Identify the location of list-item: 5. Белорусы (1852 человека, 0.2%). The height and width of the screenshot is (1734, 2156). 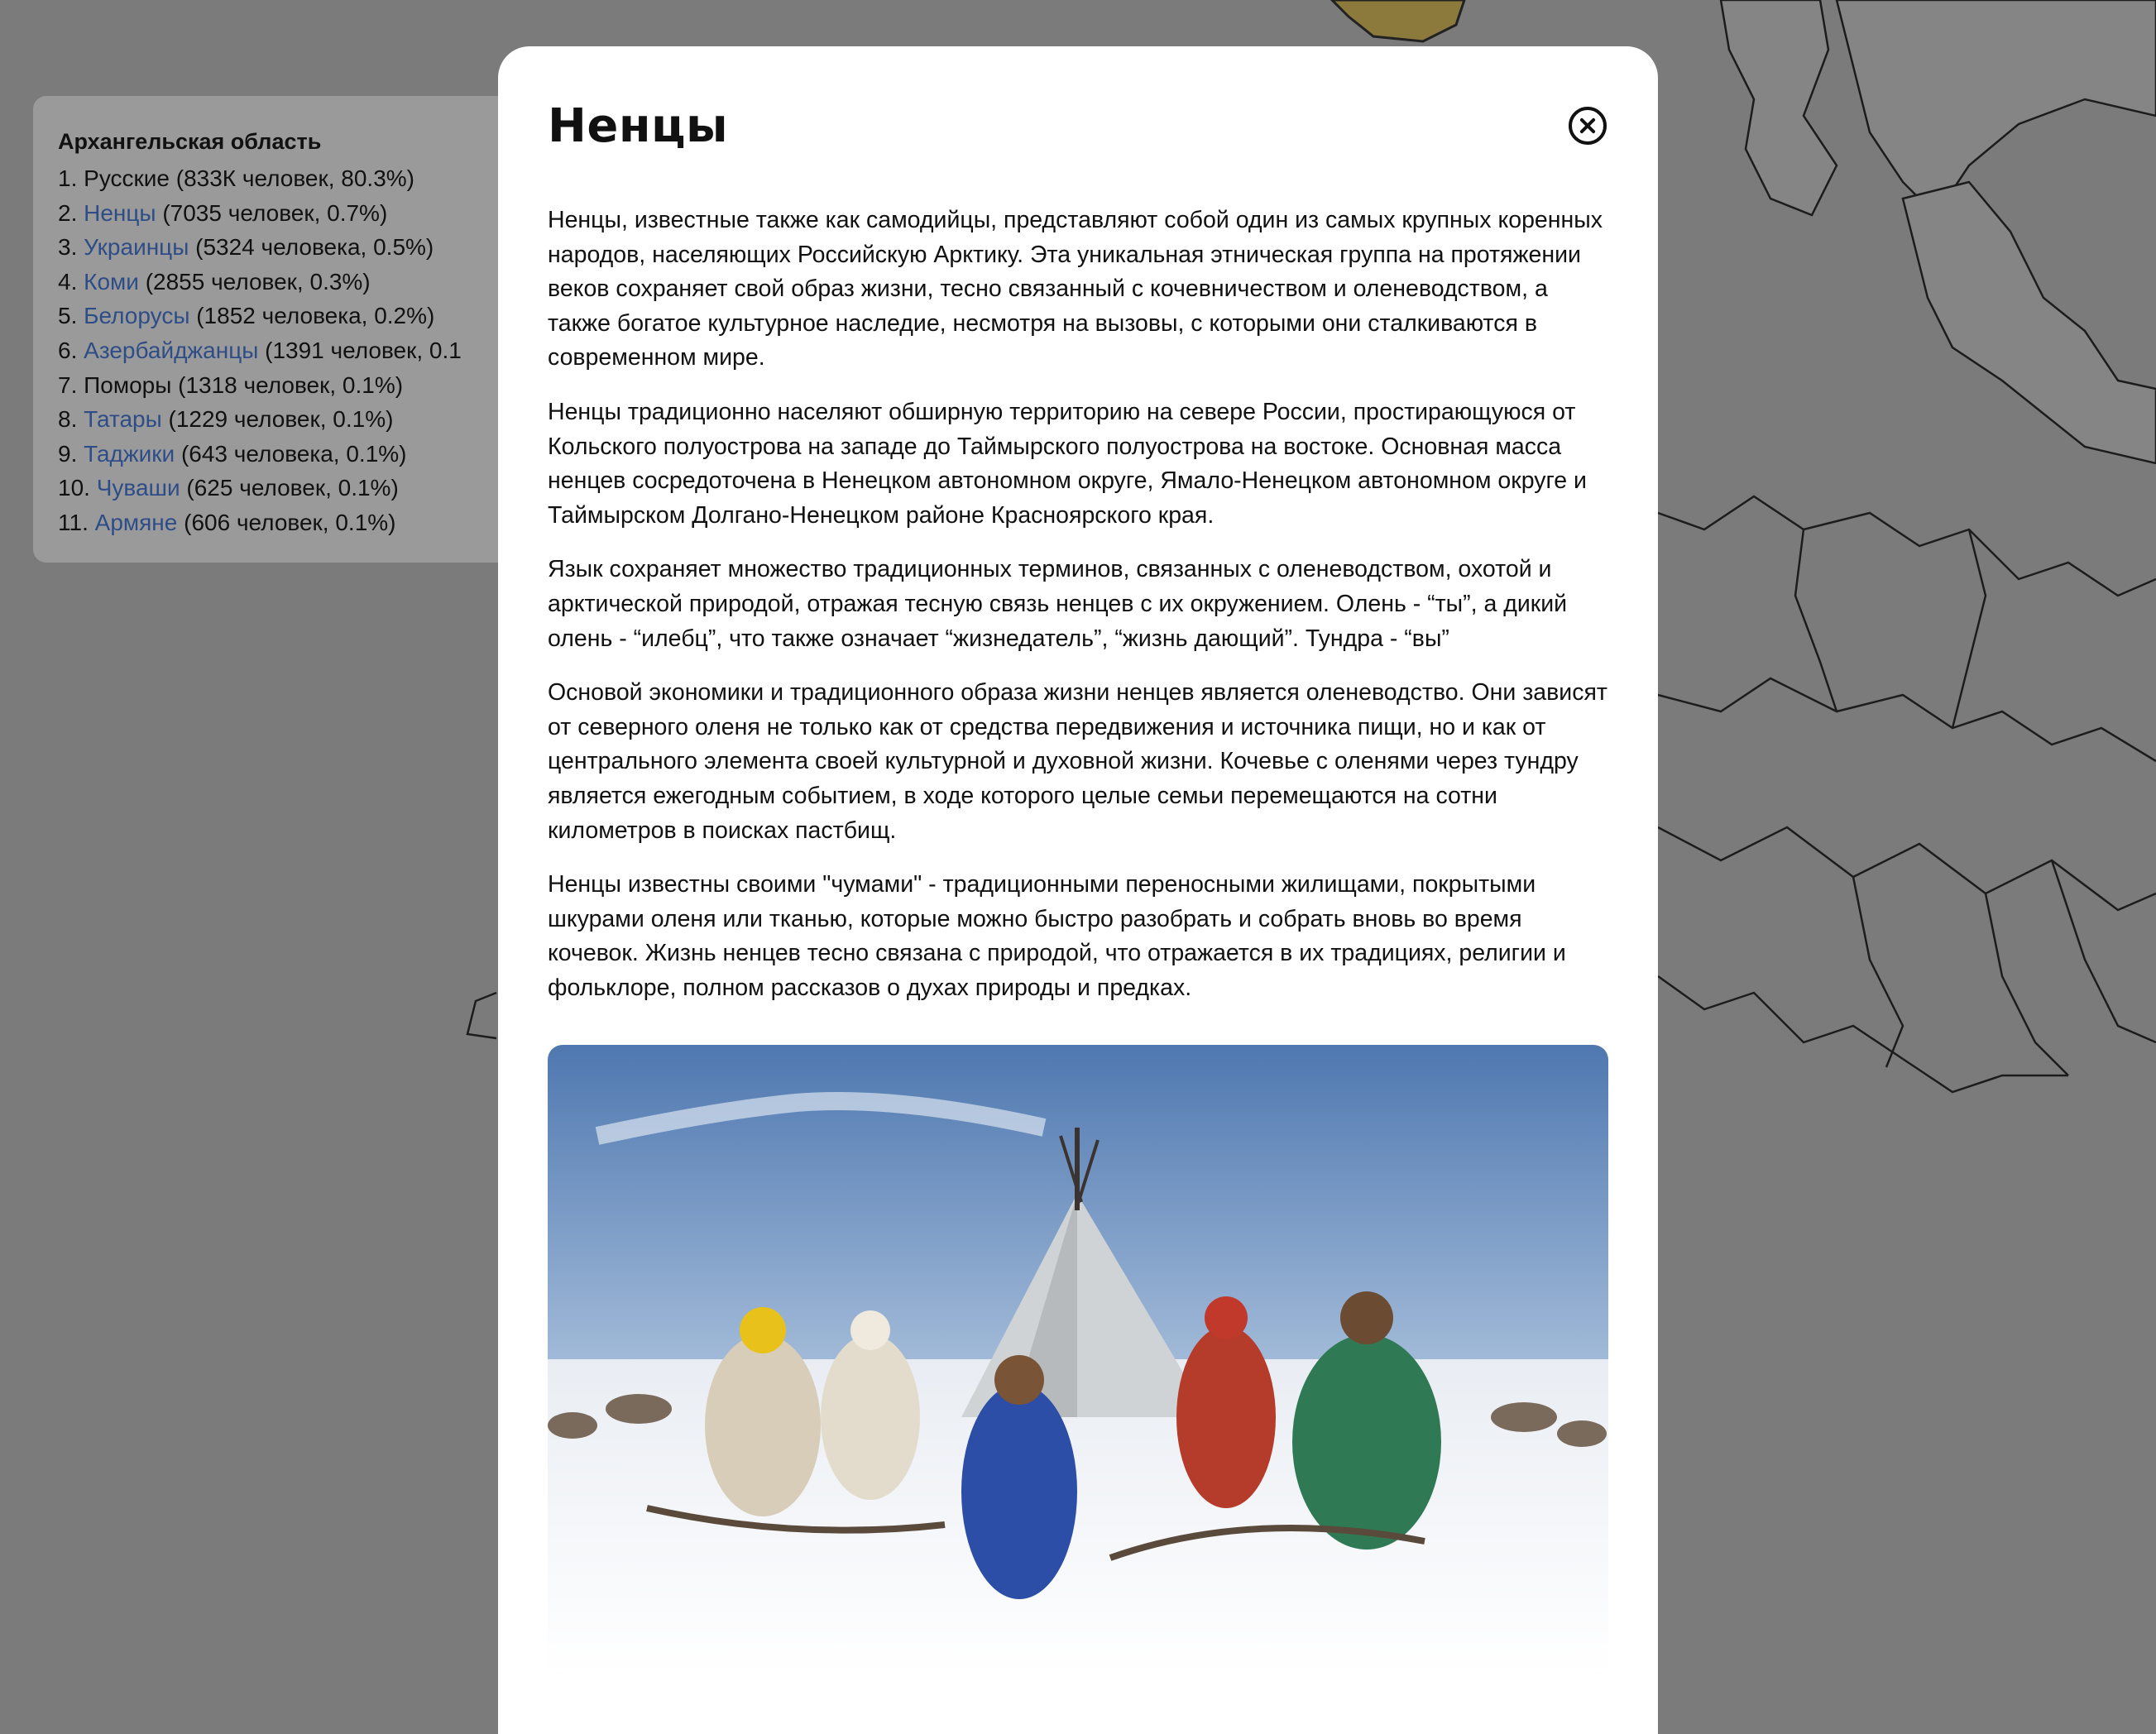
(246, 316).